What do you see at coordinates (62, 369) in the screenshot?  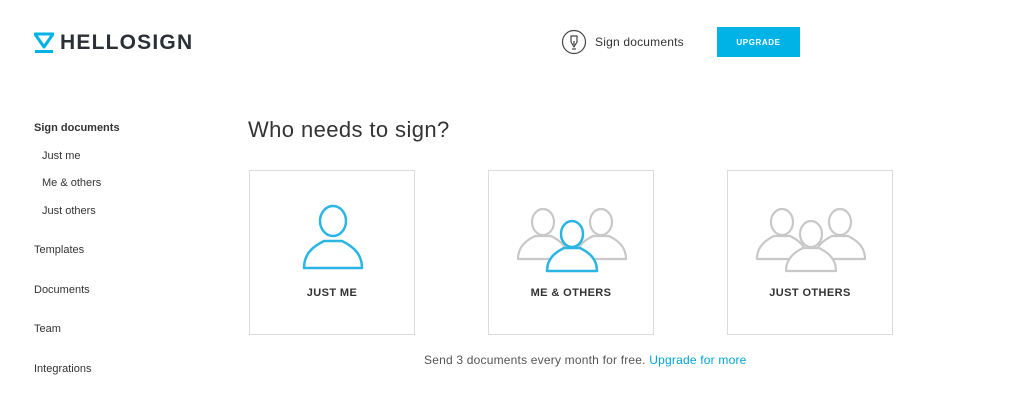 I see `sidebar-item-integrations: Integrations` at bounding box center [62, 369].